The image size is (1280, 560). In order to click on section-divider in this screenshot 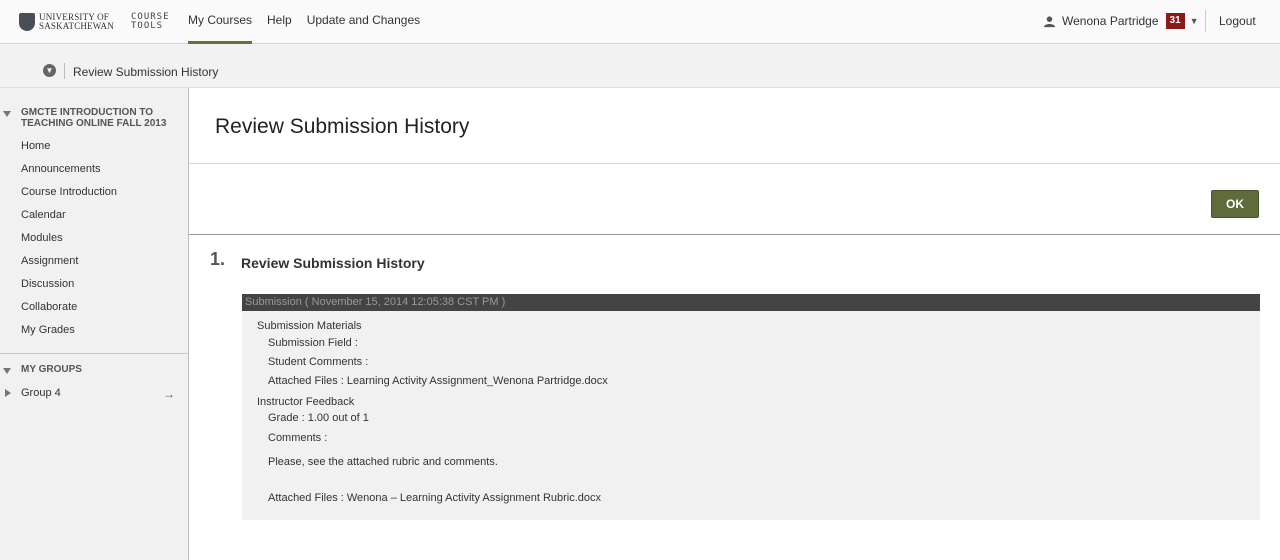, I will do `click(734, 234)`.